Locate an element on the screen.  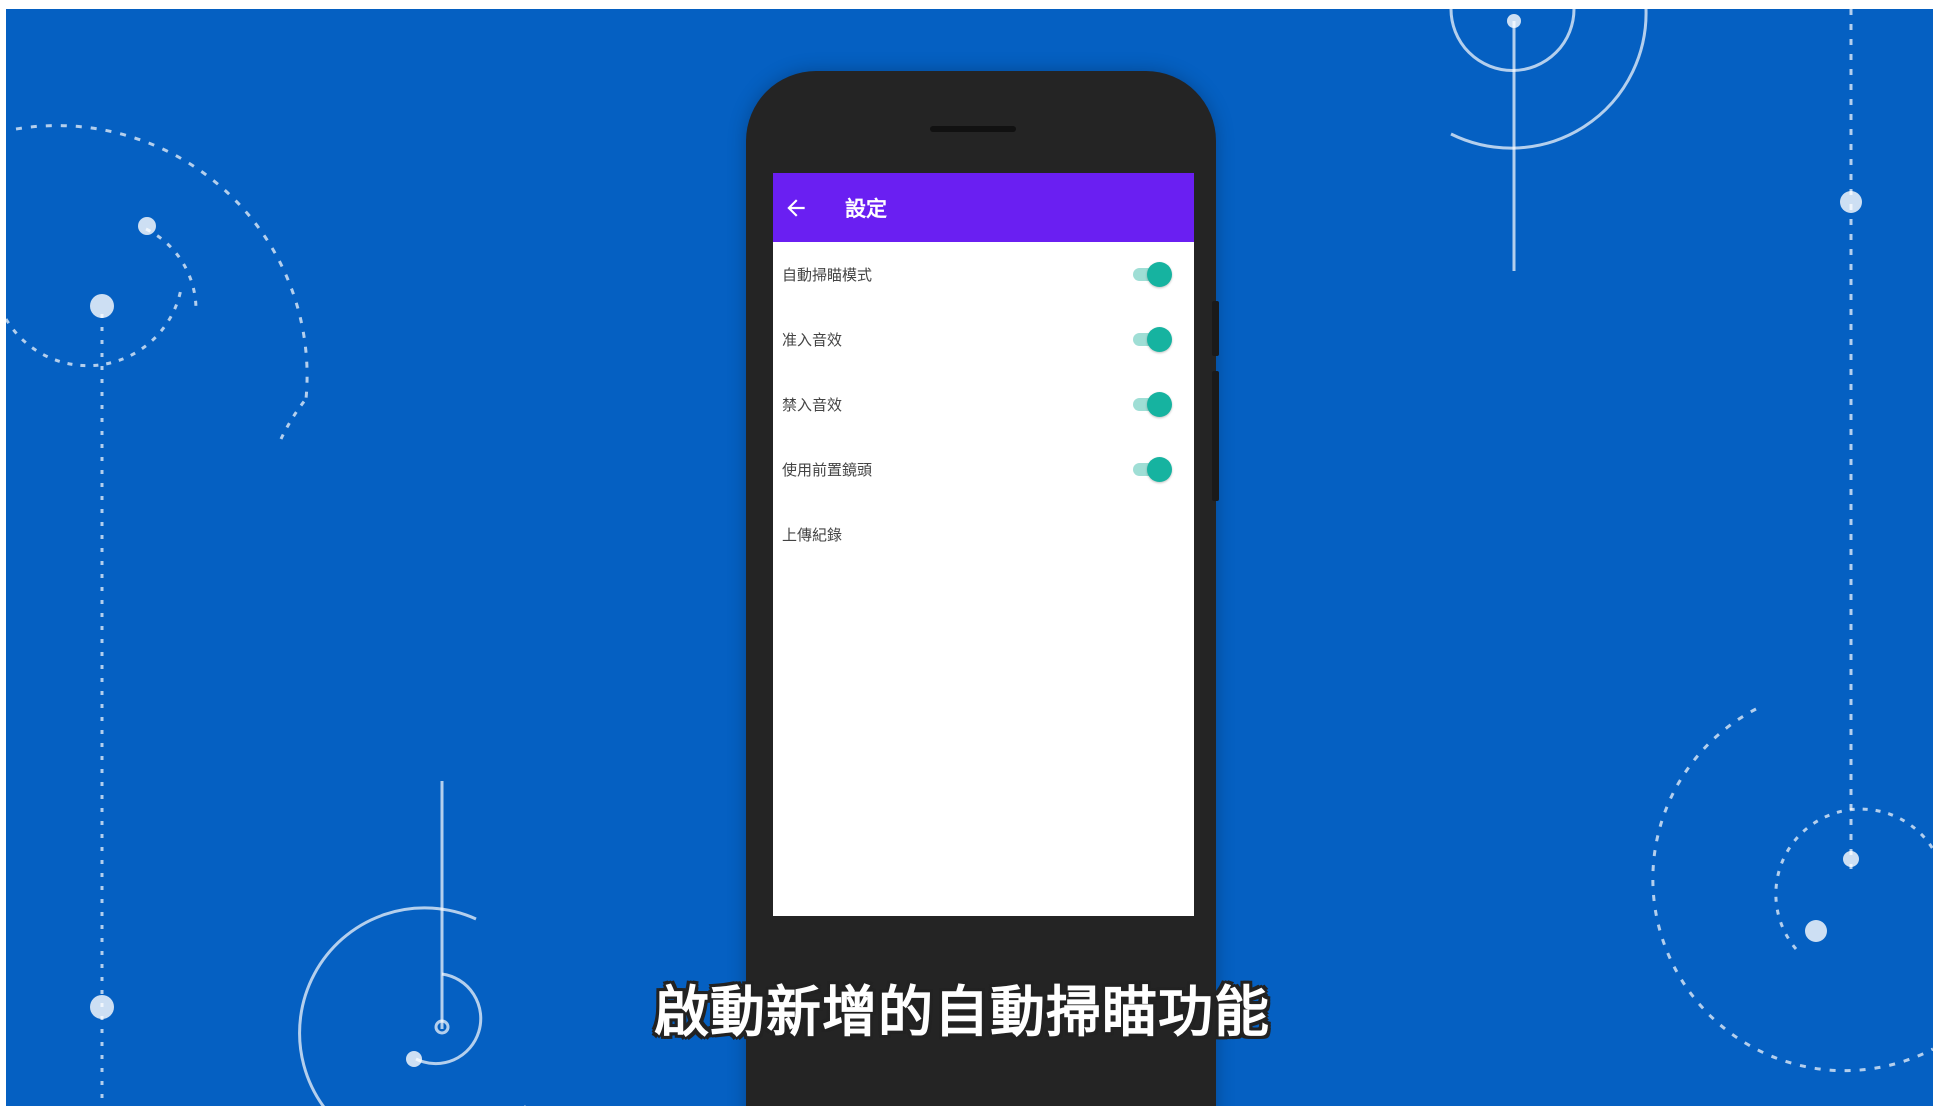
phone-screen: 設定 自動掃瞄模式 准入音效 禁入音效 使用前置鏡頭 上傳紀錄 is located at coordinates (983, 544).